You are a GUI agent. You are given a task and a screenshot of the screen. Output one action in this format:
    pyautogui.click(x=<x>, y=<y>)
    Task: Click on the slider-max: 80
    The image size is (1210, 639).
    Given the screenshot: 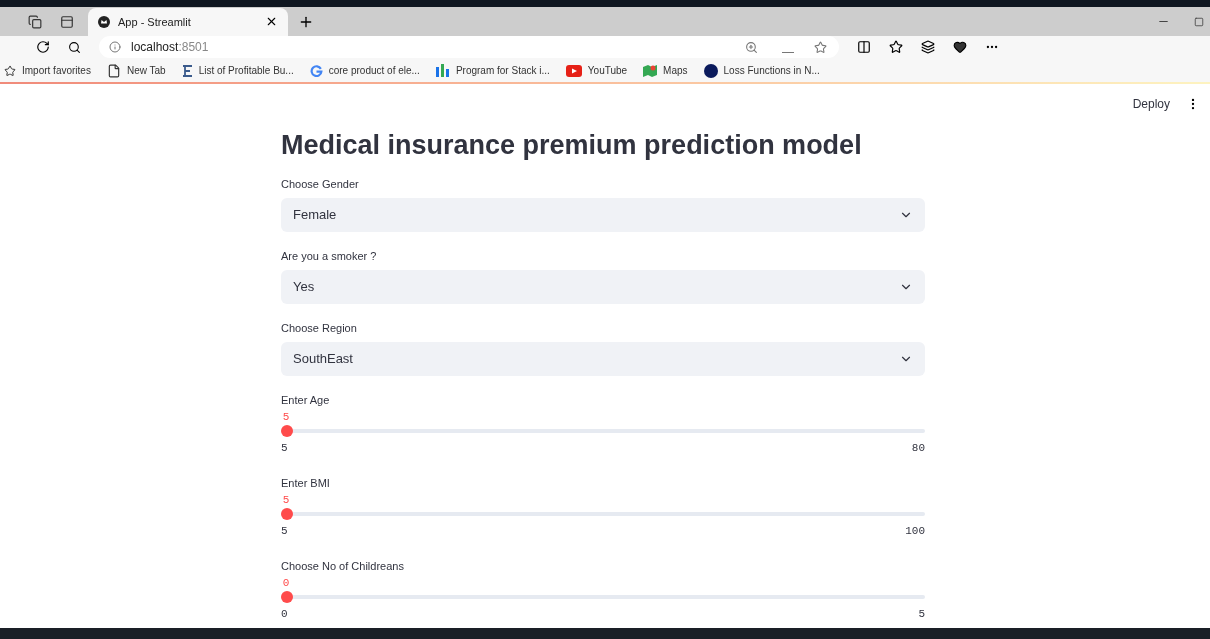 What is the action you would take?
    pyautogui.click(x=918, y=448)
    